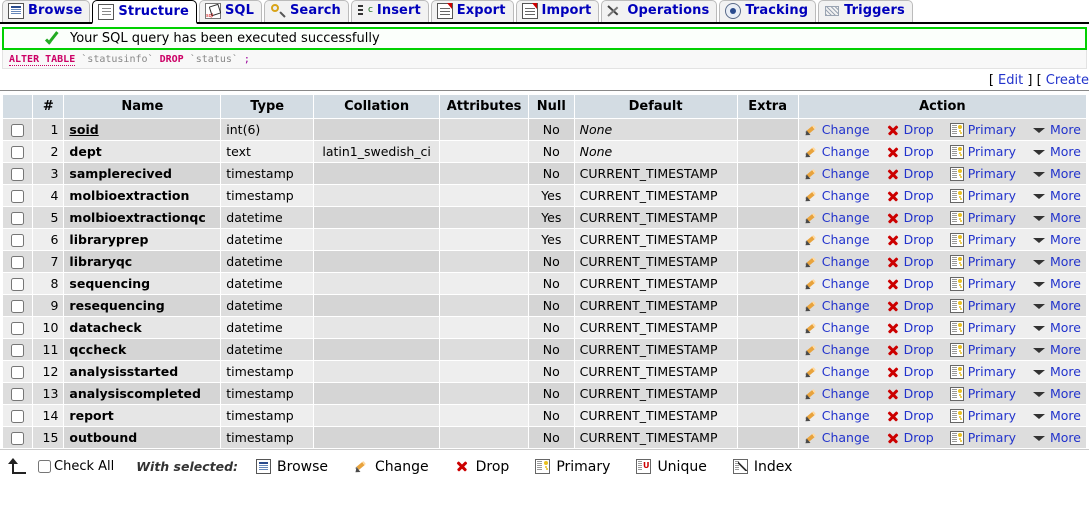 The width and height of the screenshot is (1089, 521). Describe the element at coordinates (44, 466) in the screenshot. I see `check-all-checkbox` at that location.